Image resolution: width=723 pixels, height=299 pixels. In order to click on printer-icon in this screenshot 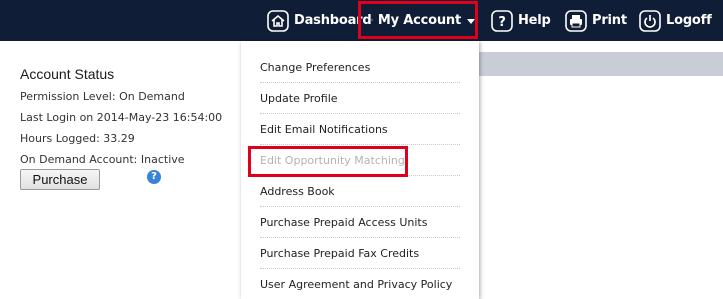, I will do `click(576, 20)`.